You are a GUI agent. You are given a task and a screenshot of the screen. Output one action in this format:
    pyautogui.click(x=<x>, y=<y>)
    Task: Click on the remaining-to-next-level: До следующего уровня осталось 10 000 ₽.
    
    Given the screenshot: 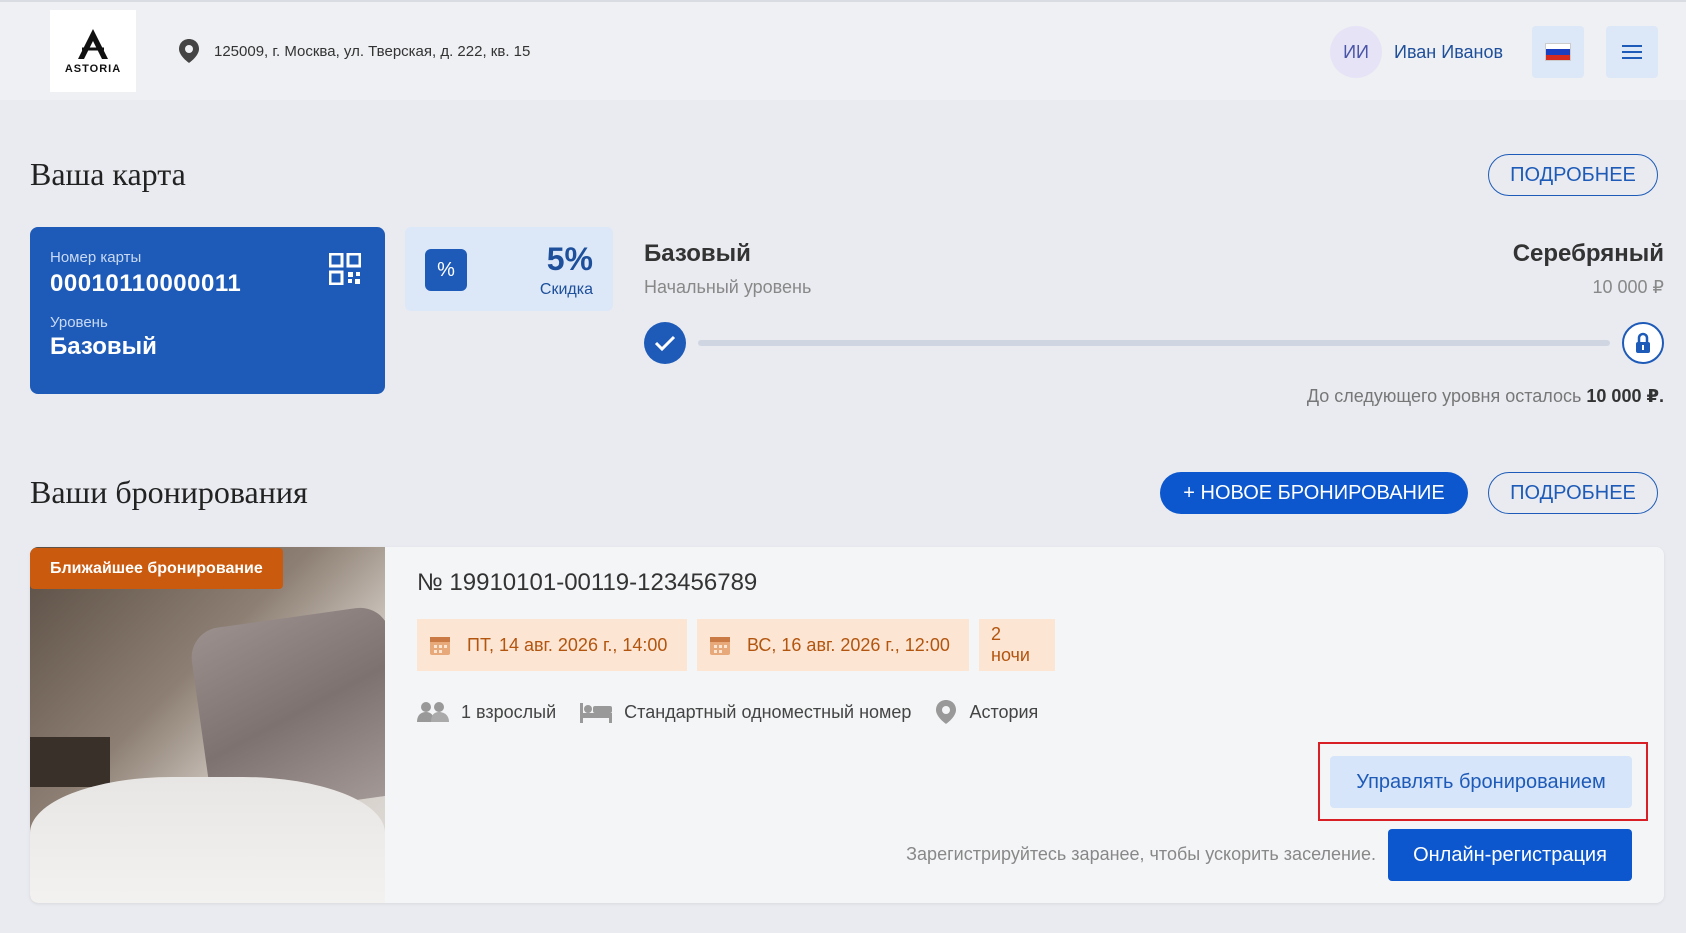 What is the action you would take?
    pyautogui.click(x=1485, y=396)
    